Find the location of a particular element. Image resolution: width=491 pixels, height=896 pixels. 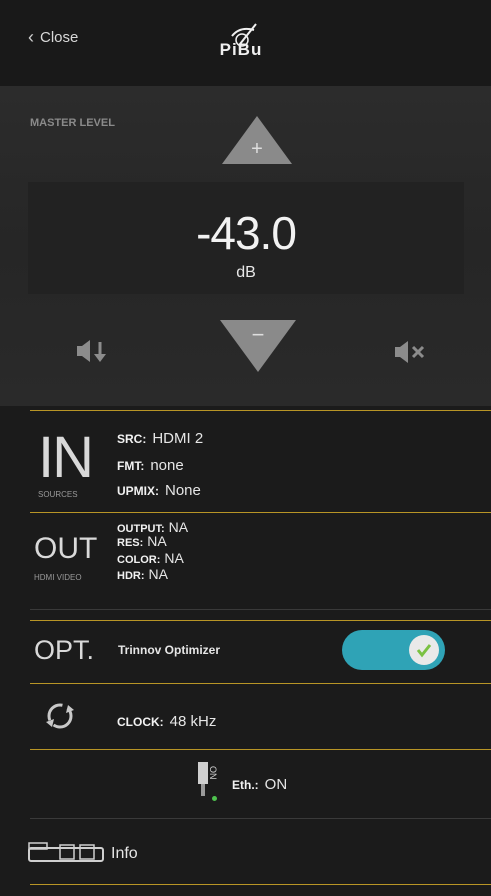

minus-symbol: − is located at coordinates (258, 334).